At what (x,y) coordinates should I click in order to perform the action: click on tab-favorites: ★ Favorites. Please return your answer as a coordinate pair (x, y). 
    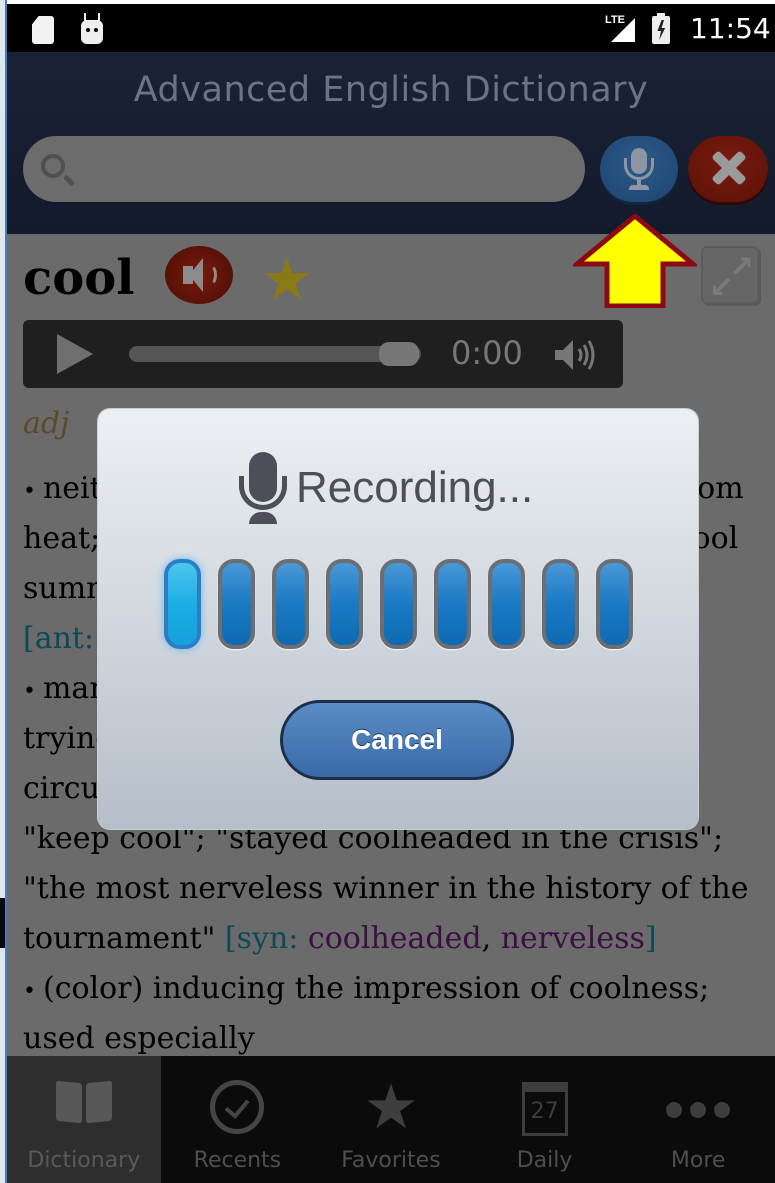
    Looking at the image, I should click on (391, 1119).